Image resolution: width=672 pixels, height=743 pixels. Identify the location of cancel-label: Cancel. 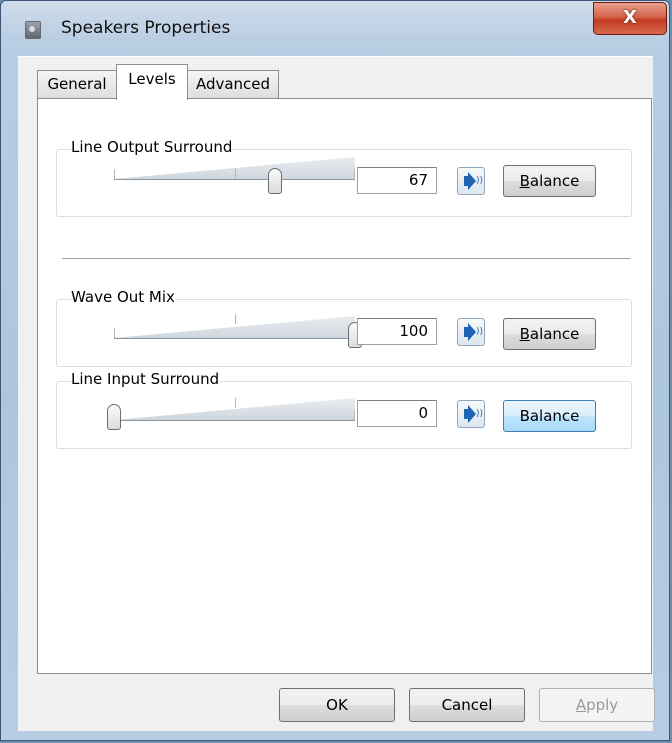
(467, 705).